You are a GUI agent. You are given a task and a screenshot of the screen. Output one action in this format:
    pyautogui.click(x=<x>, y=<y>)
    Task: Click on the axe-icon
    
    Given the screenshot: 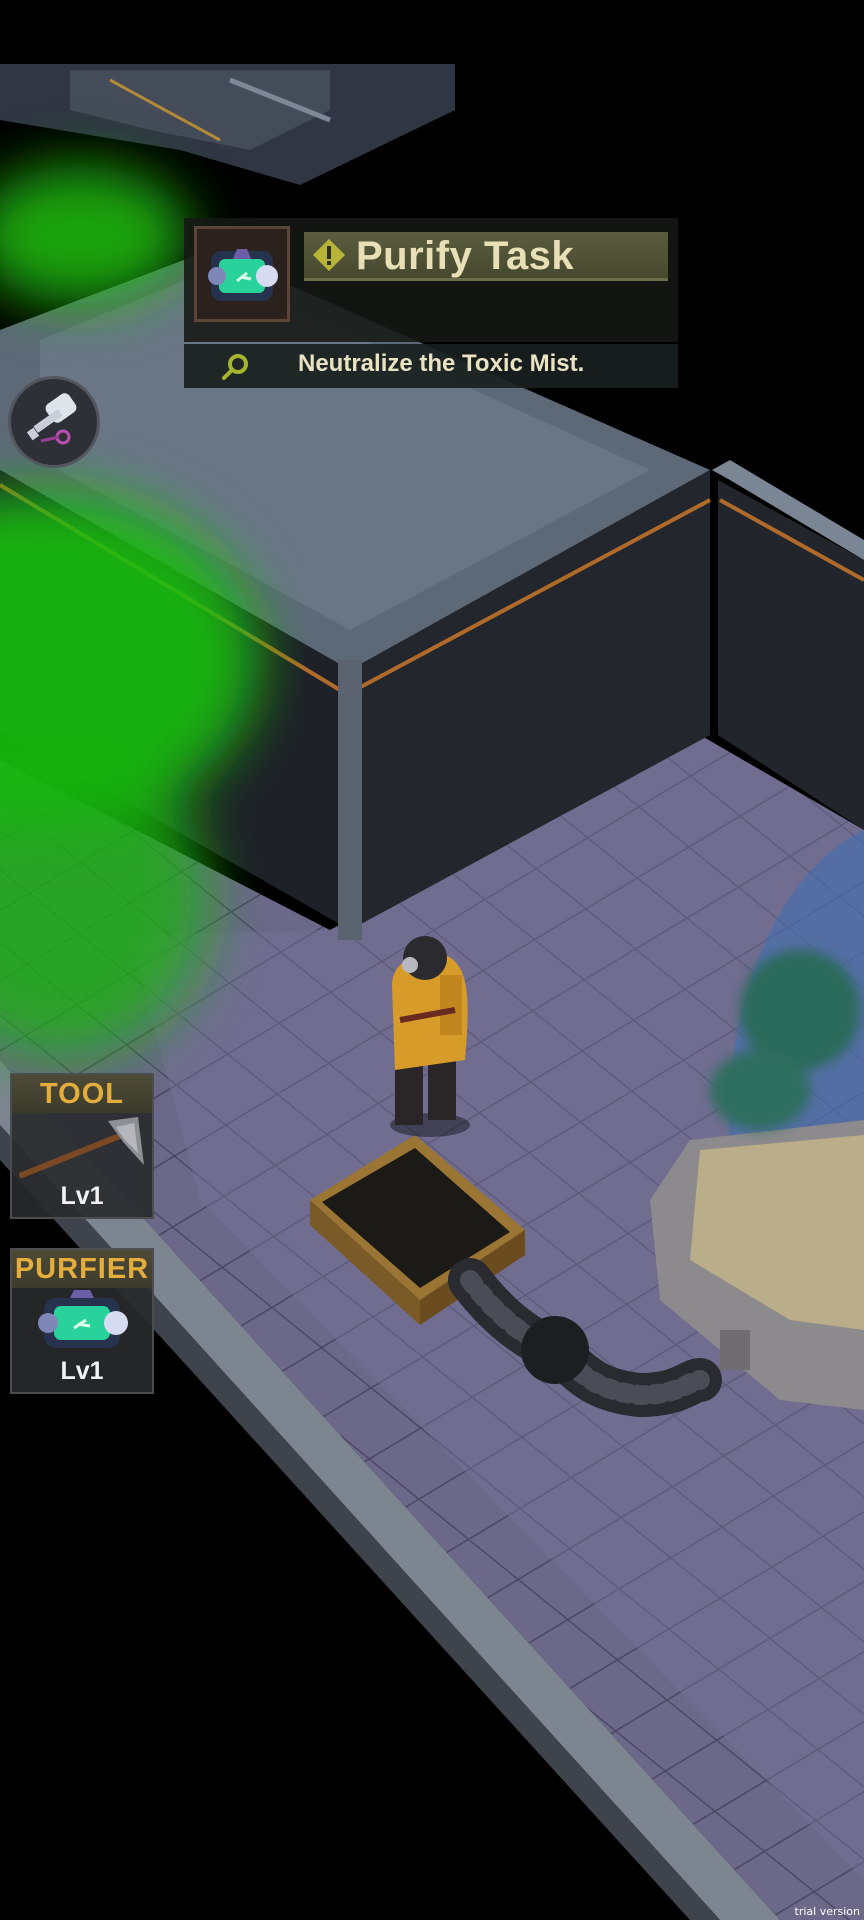 What is the action you would take?
    pyautogui.click(x=81, y=1147)
    